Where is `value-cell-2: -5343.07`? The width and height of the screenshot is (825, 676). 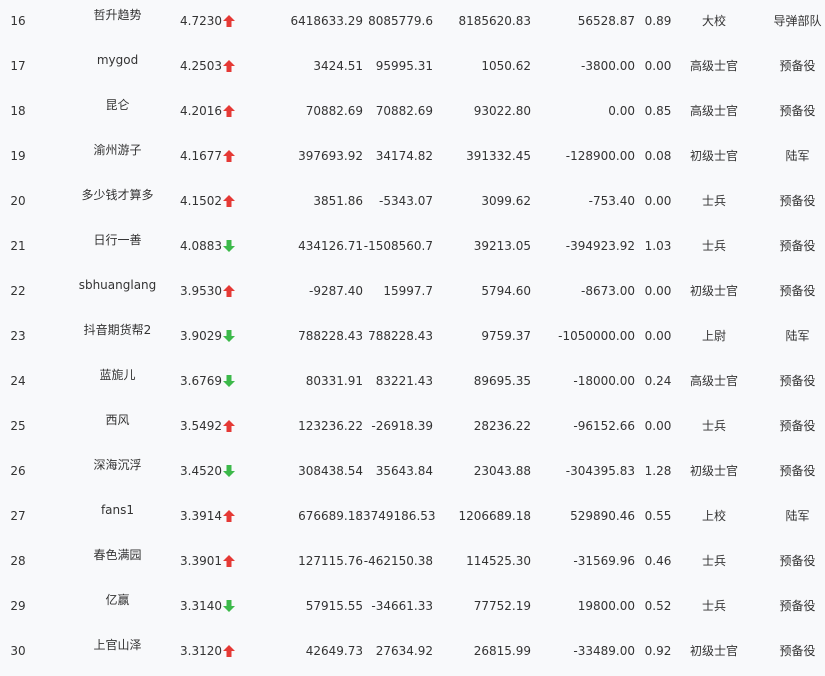
value-cell-2: -5343.07 is located at coordinates (406, 201).